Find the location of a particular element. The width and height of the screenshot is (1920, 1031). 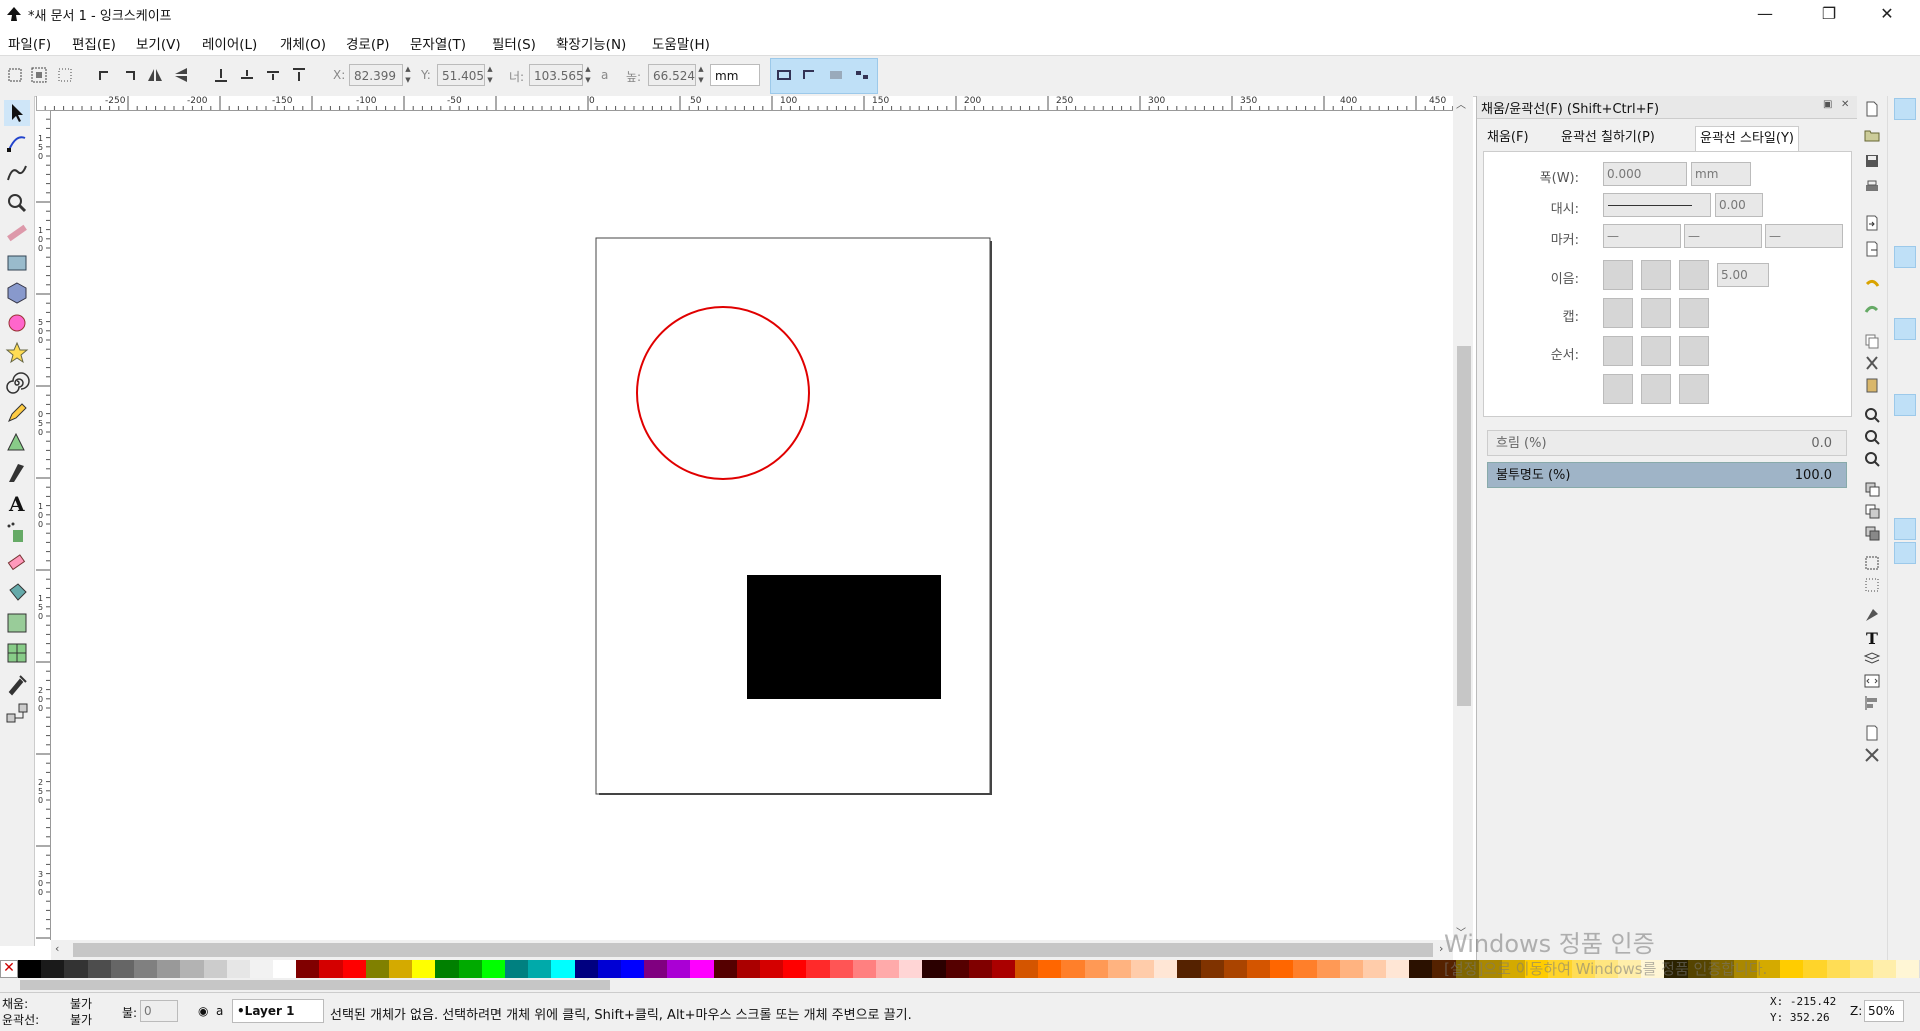

text-tool-icon: A is located at coordinates (17, 503).